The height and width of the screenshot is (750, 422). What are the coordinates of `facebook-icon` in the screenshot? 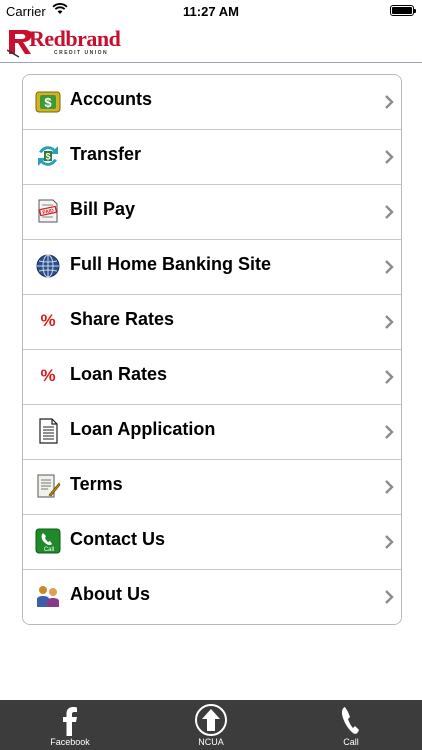 It's located at (70, 721).